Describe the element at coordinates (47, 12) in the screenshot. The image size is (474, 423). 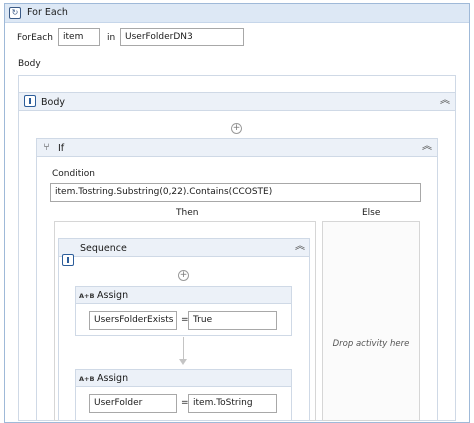
I see `foreach-title: For Each` at that location.